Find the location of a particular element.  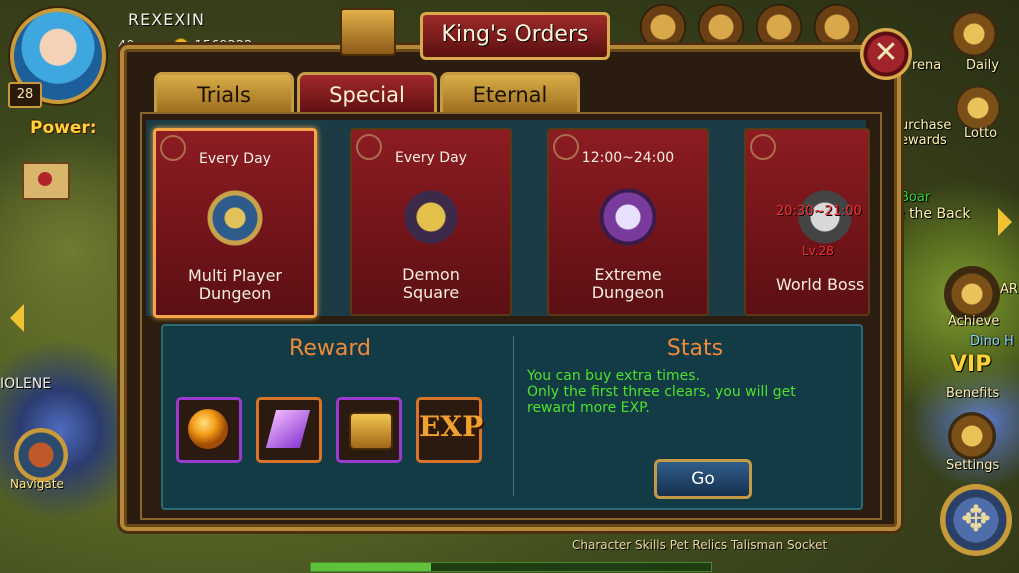

card-name: Demon Square is located at coordinates (431, 284).